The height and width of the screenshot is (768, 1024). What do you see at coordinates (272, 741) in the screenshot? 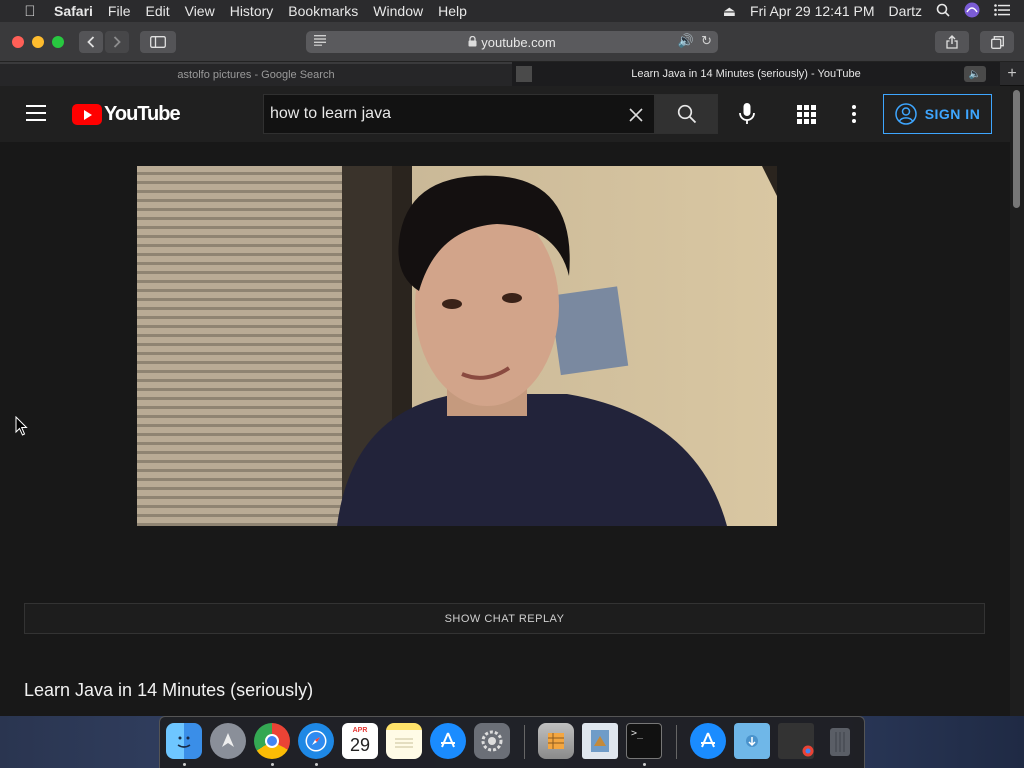
I see `chrome-icon` at bounding box center [272, 741].